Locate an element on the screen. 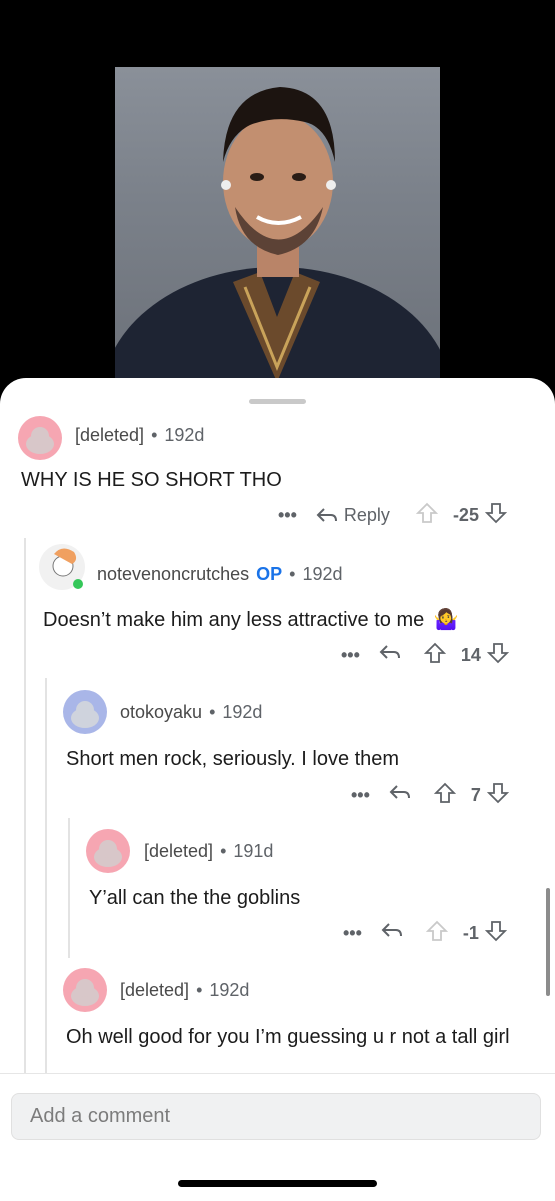 The height and width of the screenshot is (1201, 555). reply-button: Reply is located at coordinates (352, 515).